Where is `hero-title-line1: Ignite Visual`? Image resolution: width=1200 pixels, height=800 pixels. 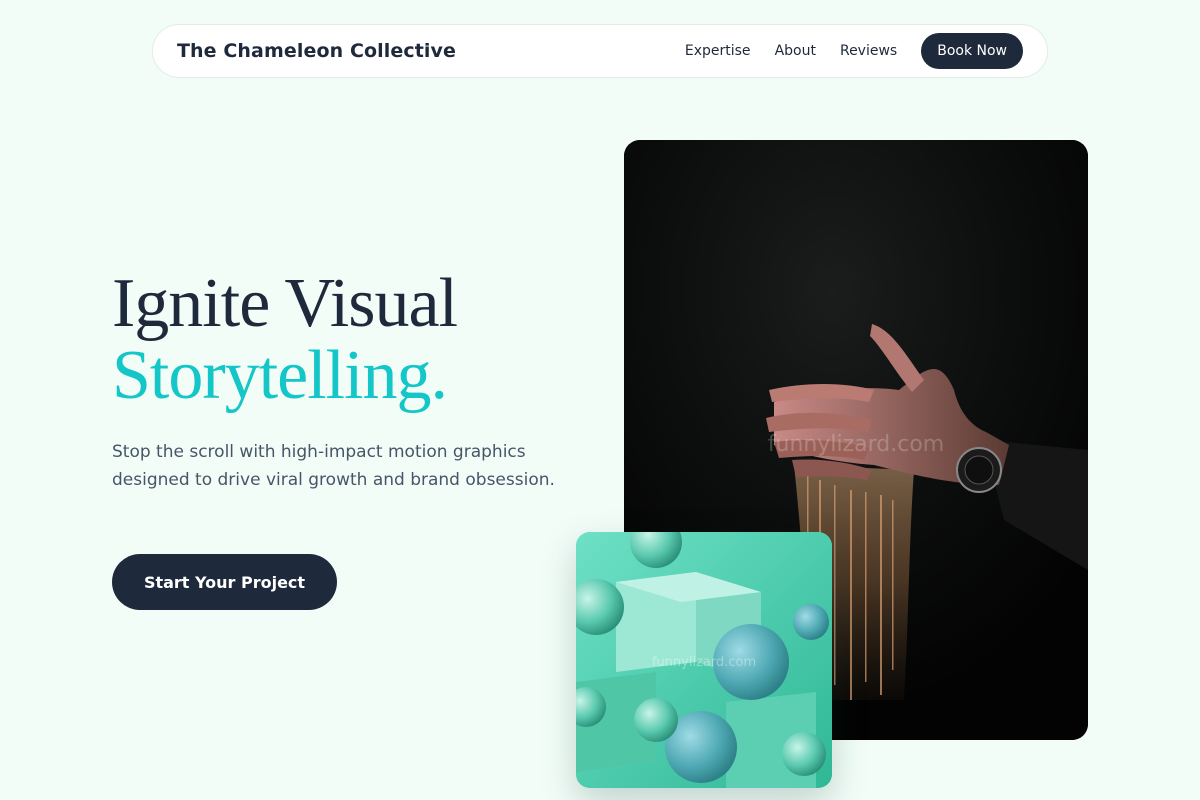 hero-title-line1: Ignite Visual is located at coordinates (285, 303).